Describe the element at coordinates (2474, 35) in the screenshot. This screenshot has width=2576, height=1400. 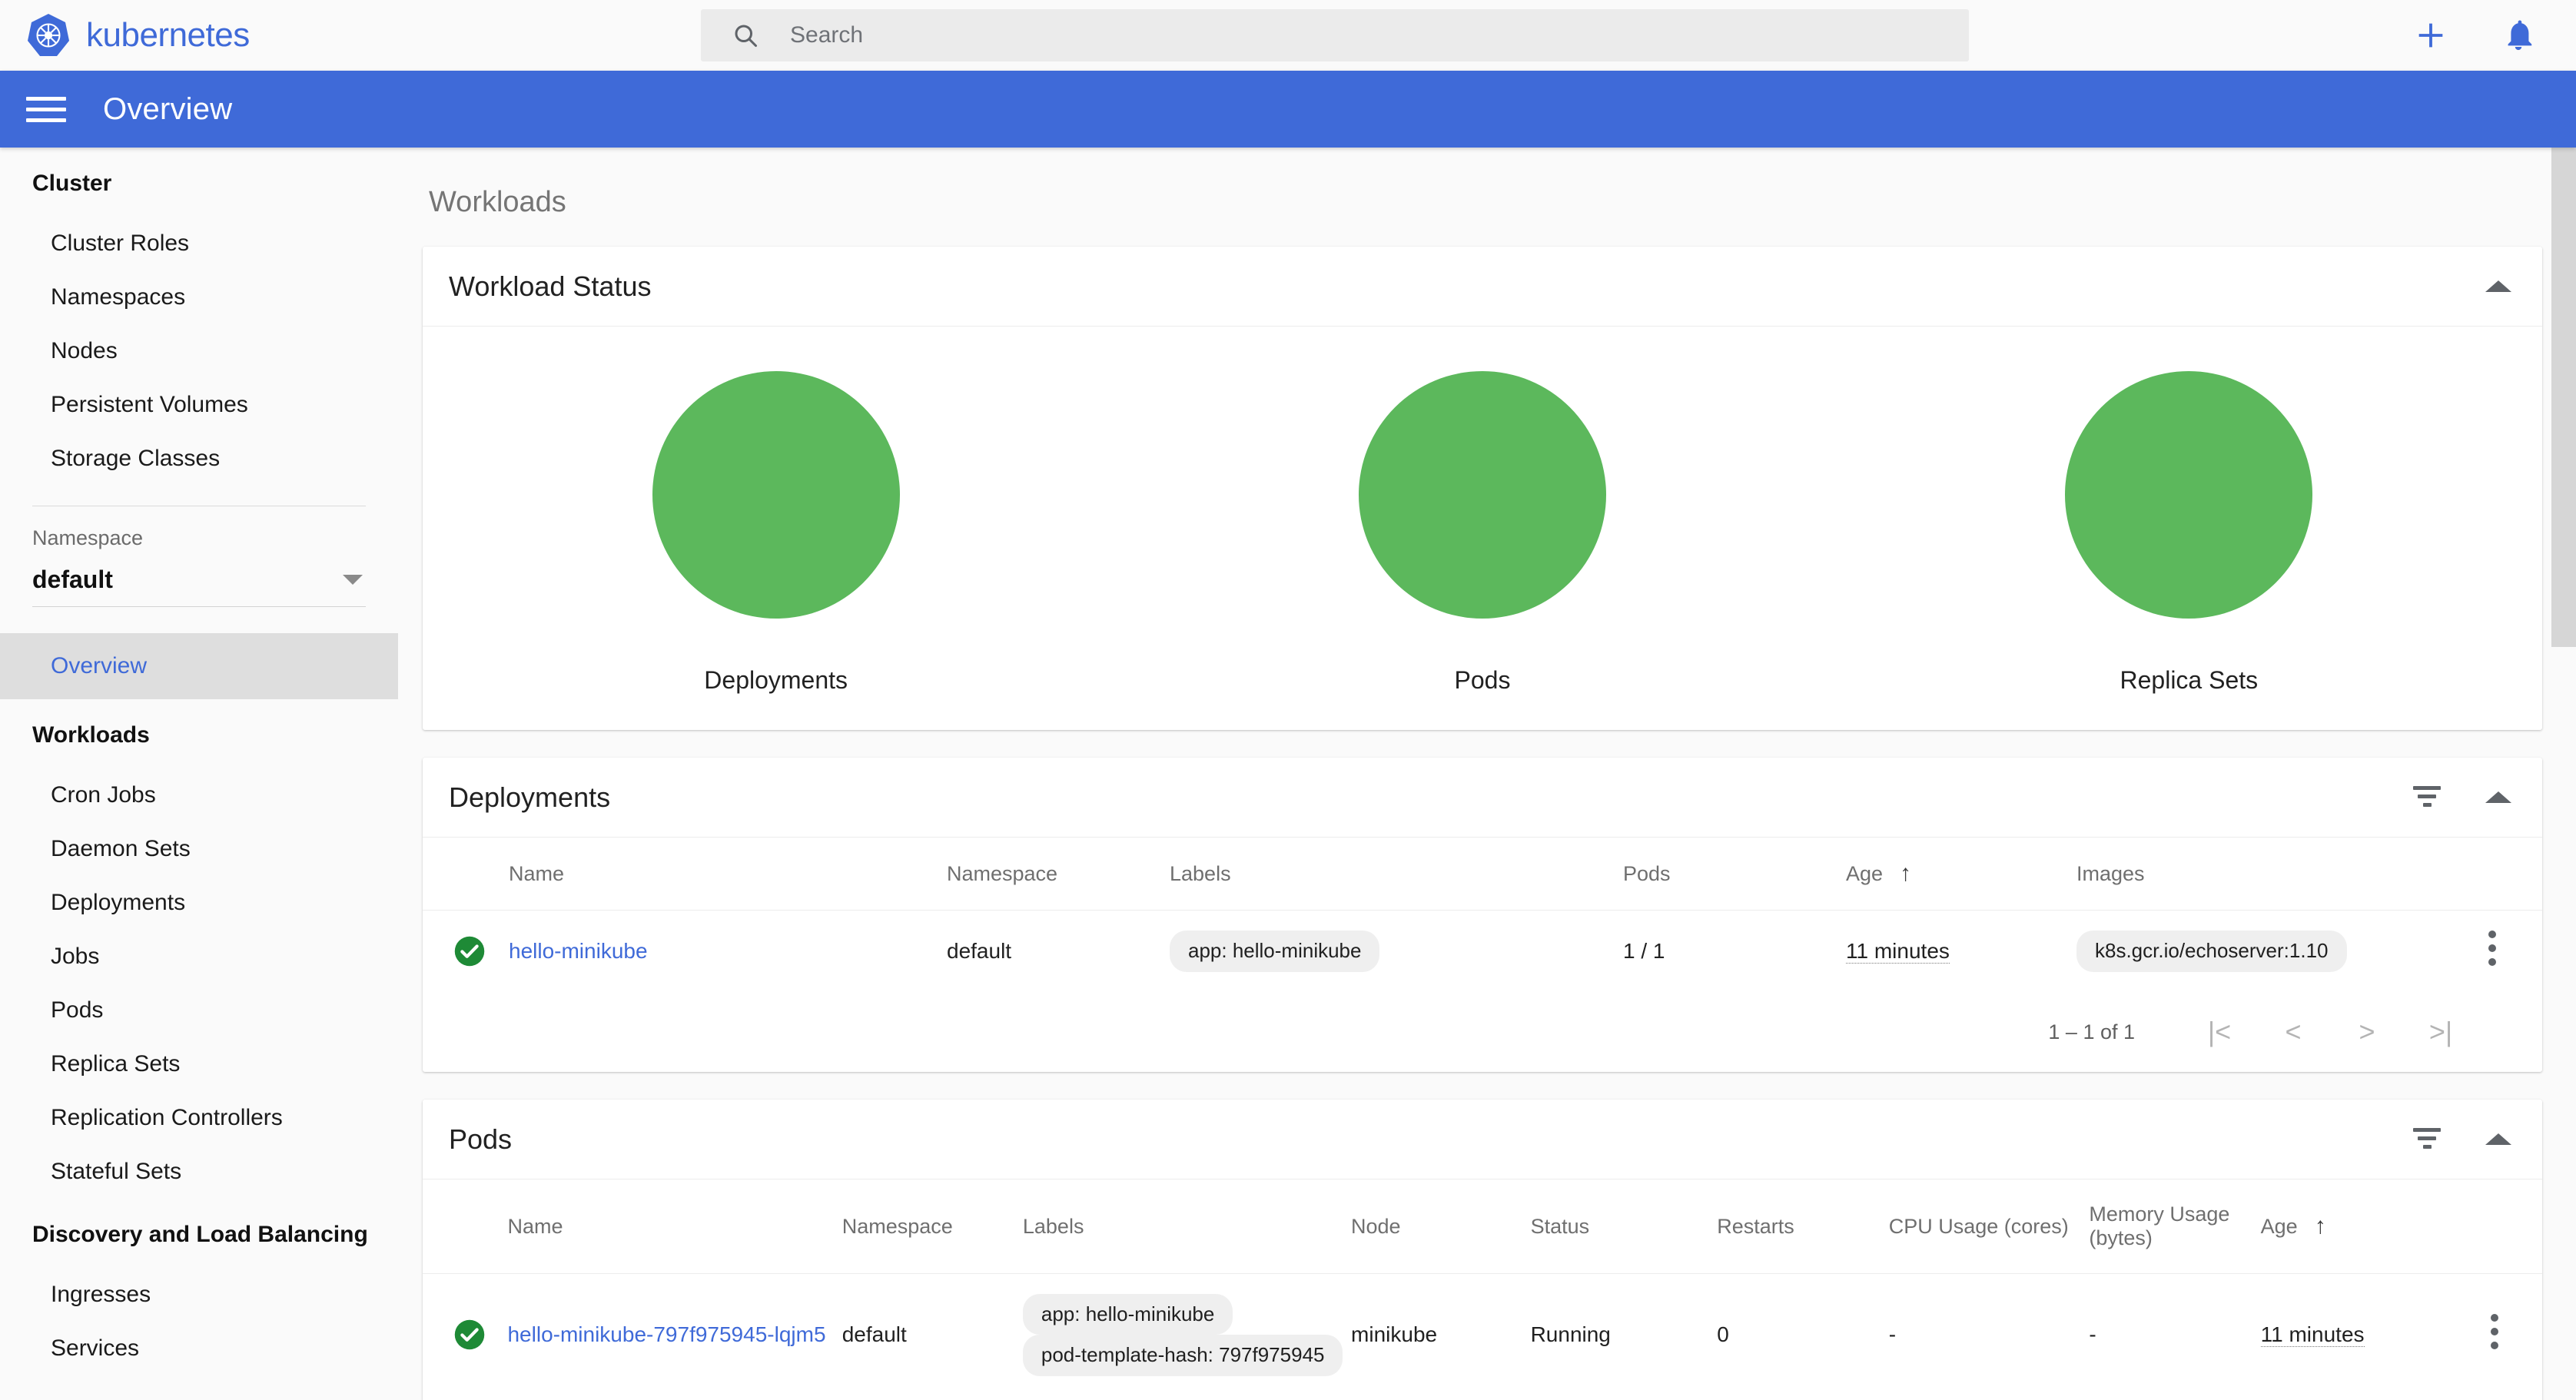
I see `header-actions` at that location.